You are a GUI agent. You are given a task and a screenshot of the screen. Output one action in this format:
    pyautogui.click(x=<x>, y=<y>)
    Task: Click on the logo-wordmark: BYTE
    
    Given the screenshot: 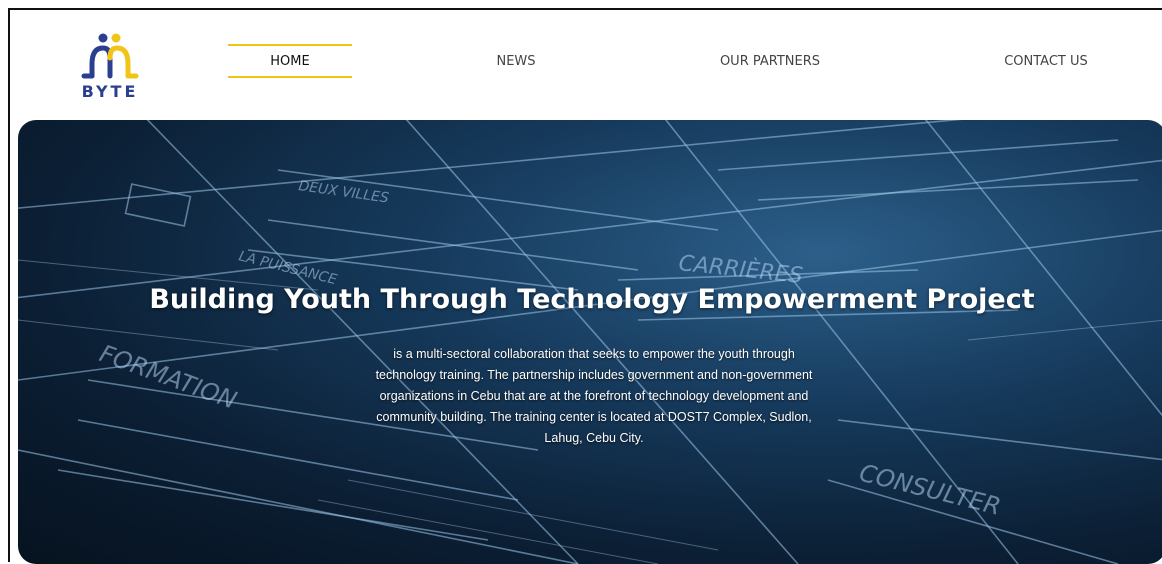 What is the action you would take?
    pyautogui.click(x=110, y=91)
    